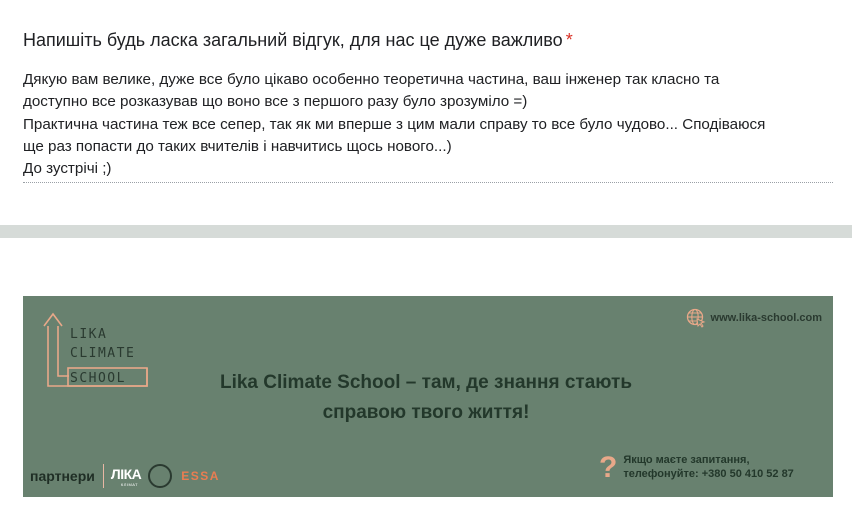  I want to click on partner-lika-text: ЛІКА, so click(126, 473).